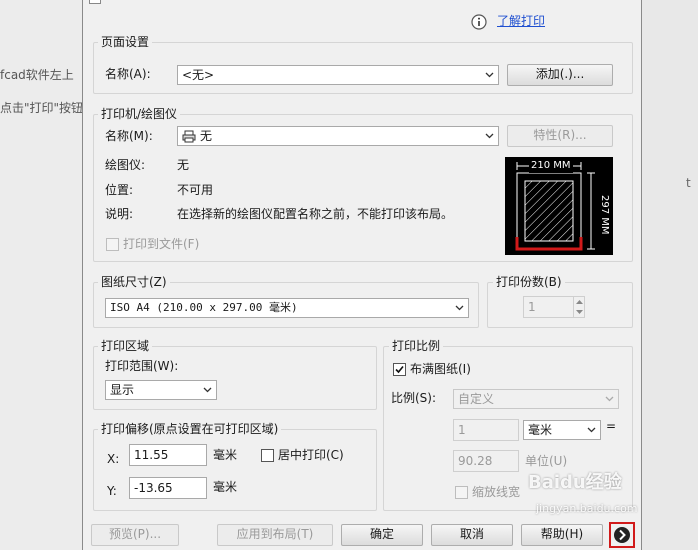 Image resolution: width=698 pixels, height=550 pixels. Describe the element at coordinates (119, 214) in the screenshot. I see `description-label: 说明:` at that location.